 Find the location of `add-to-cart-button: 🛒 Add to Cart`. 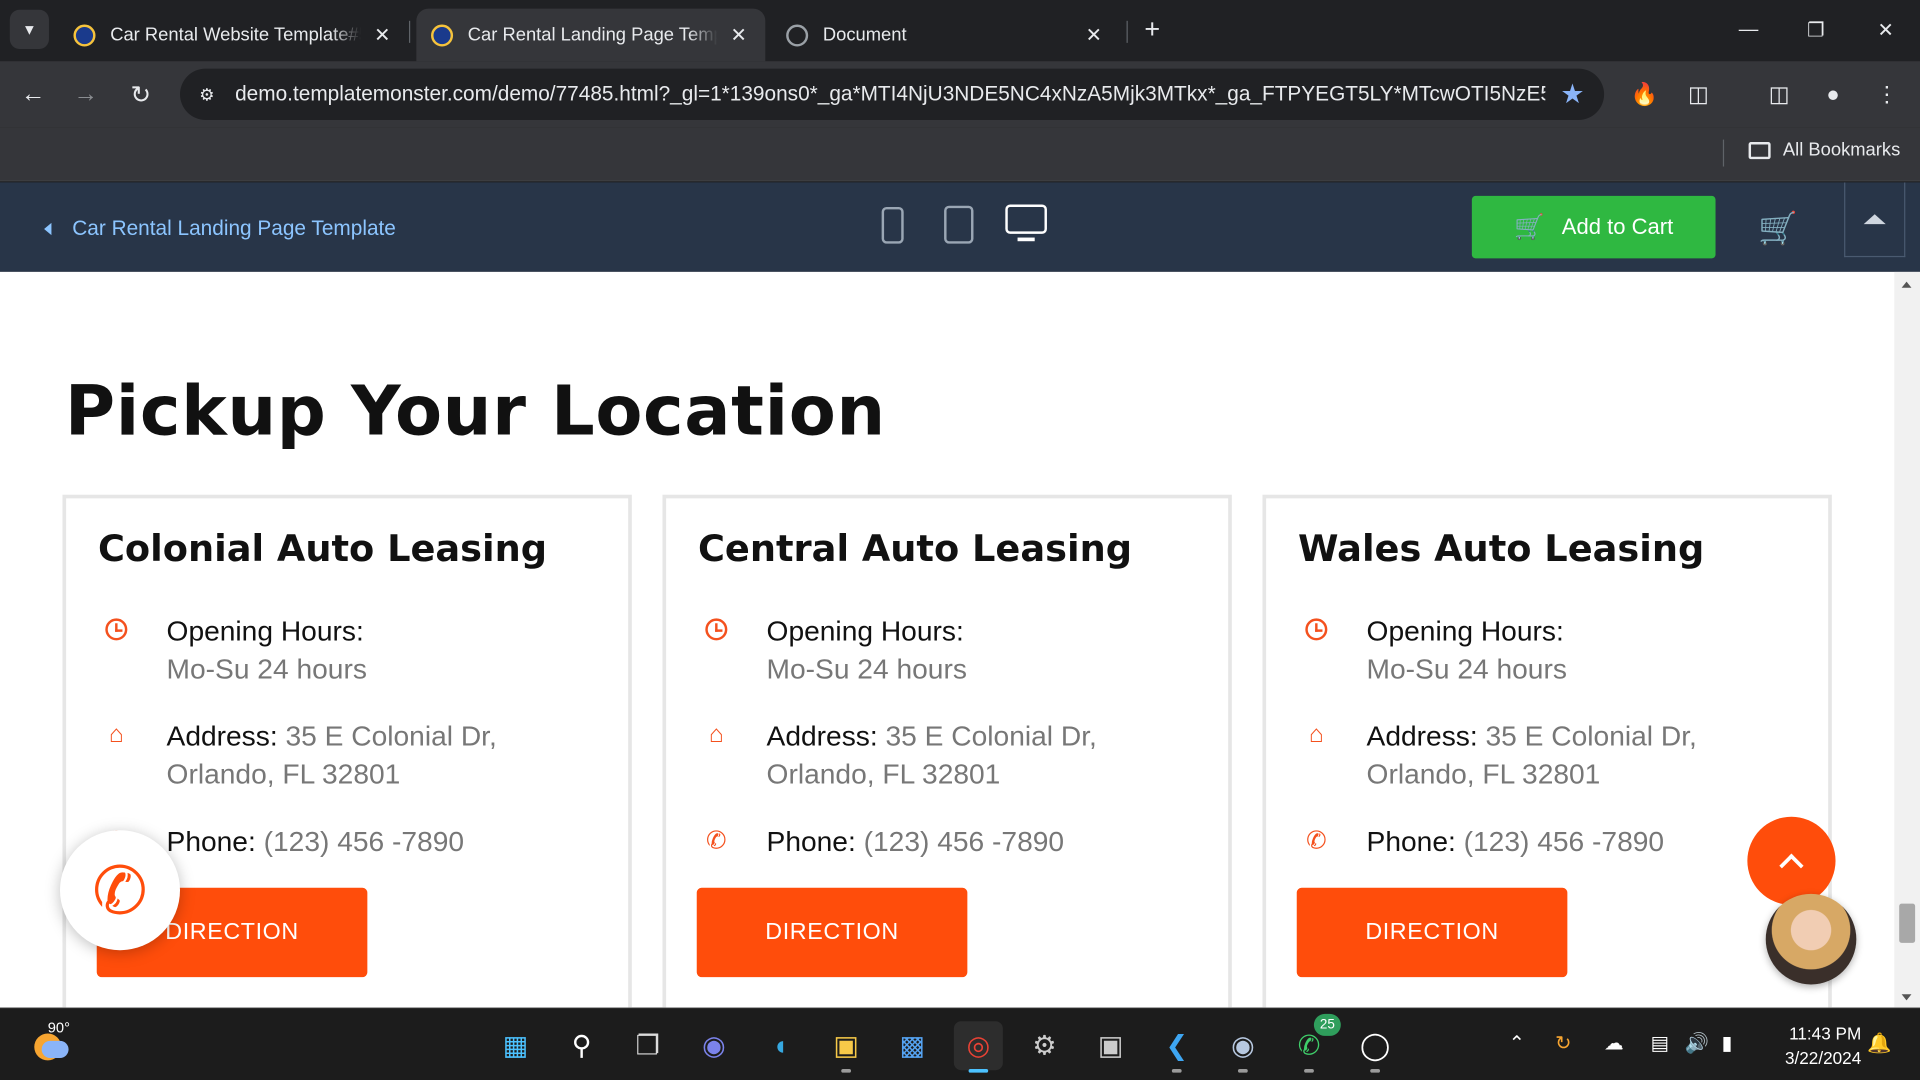

add-to-cart-button: 🛒 Add to Cart is located at coordinates (1593, 227).